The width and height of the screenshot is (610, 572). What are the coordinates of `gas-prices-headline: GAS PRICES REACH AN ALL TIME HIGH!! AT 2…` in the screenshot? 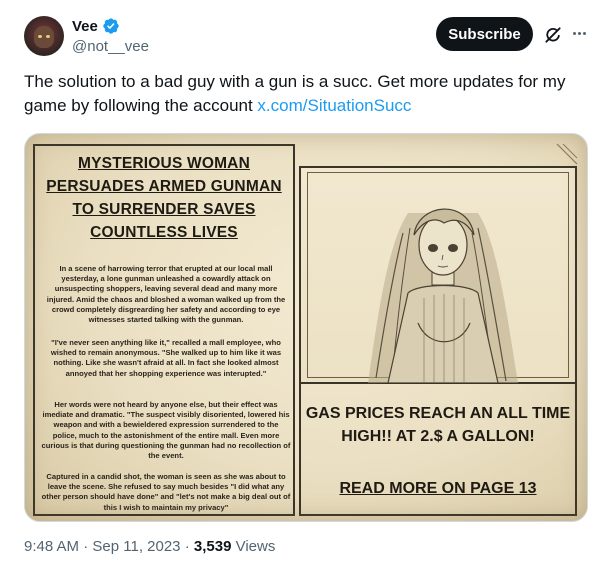 It's located at (438, 425).